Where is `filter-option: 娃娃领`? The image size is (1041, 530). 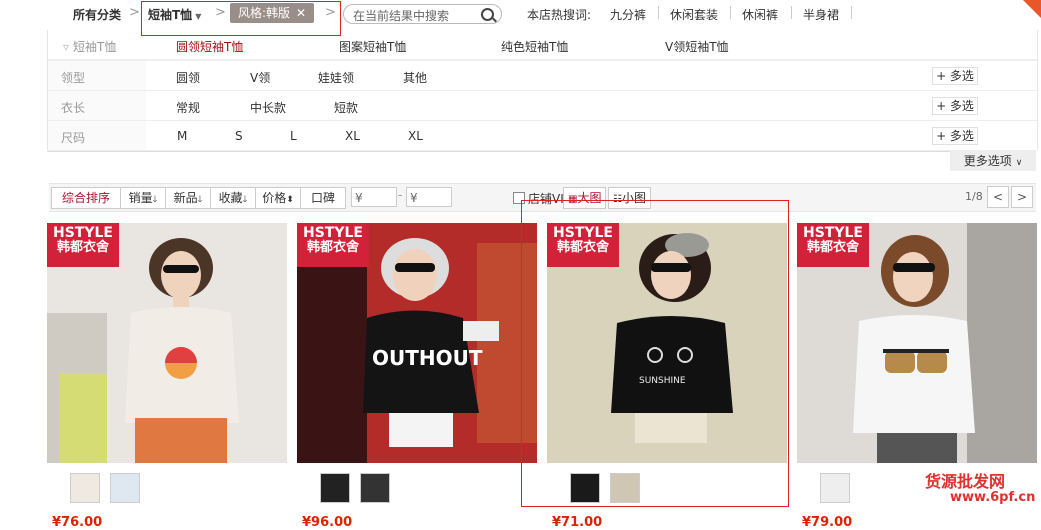 filter-option: 娃娃领 is located at coordinates (336, 77).